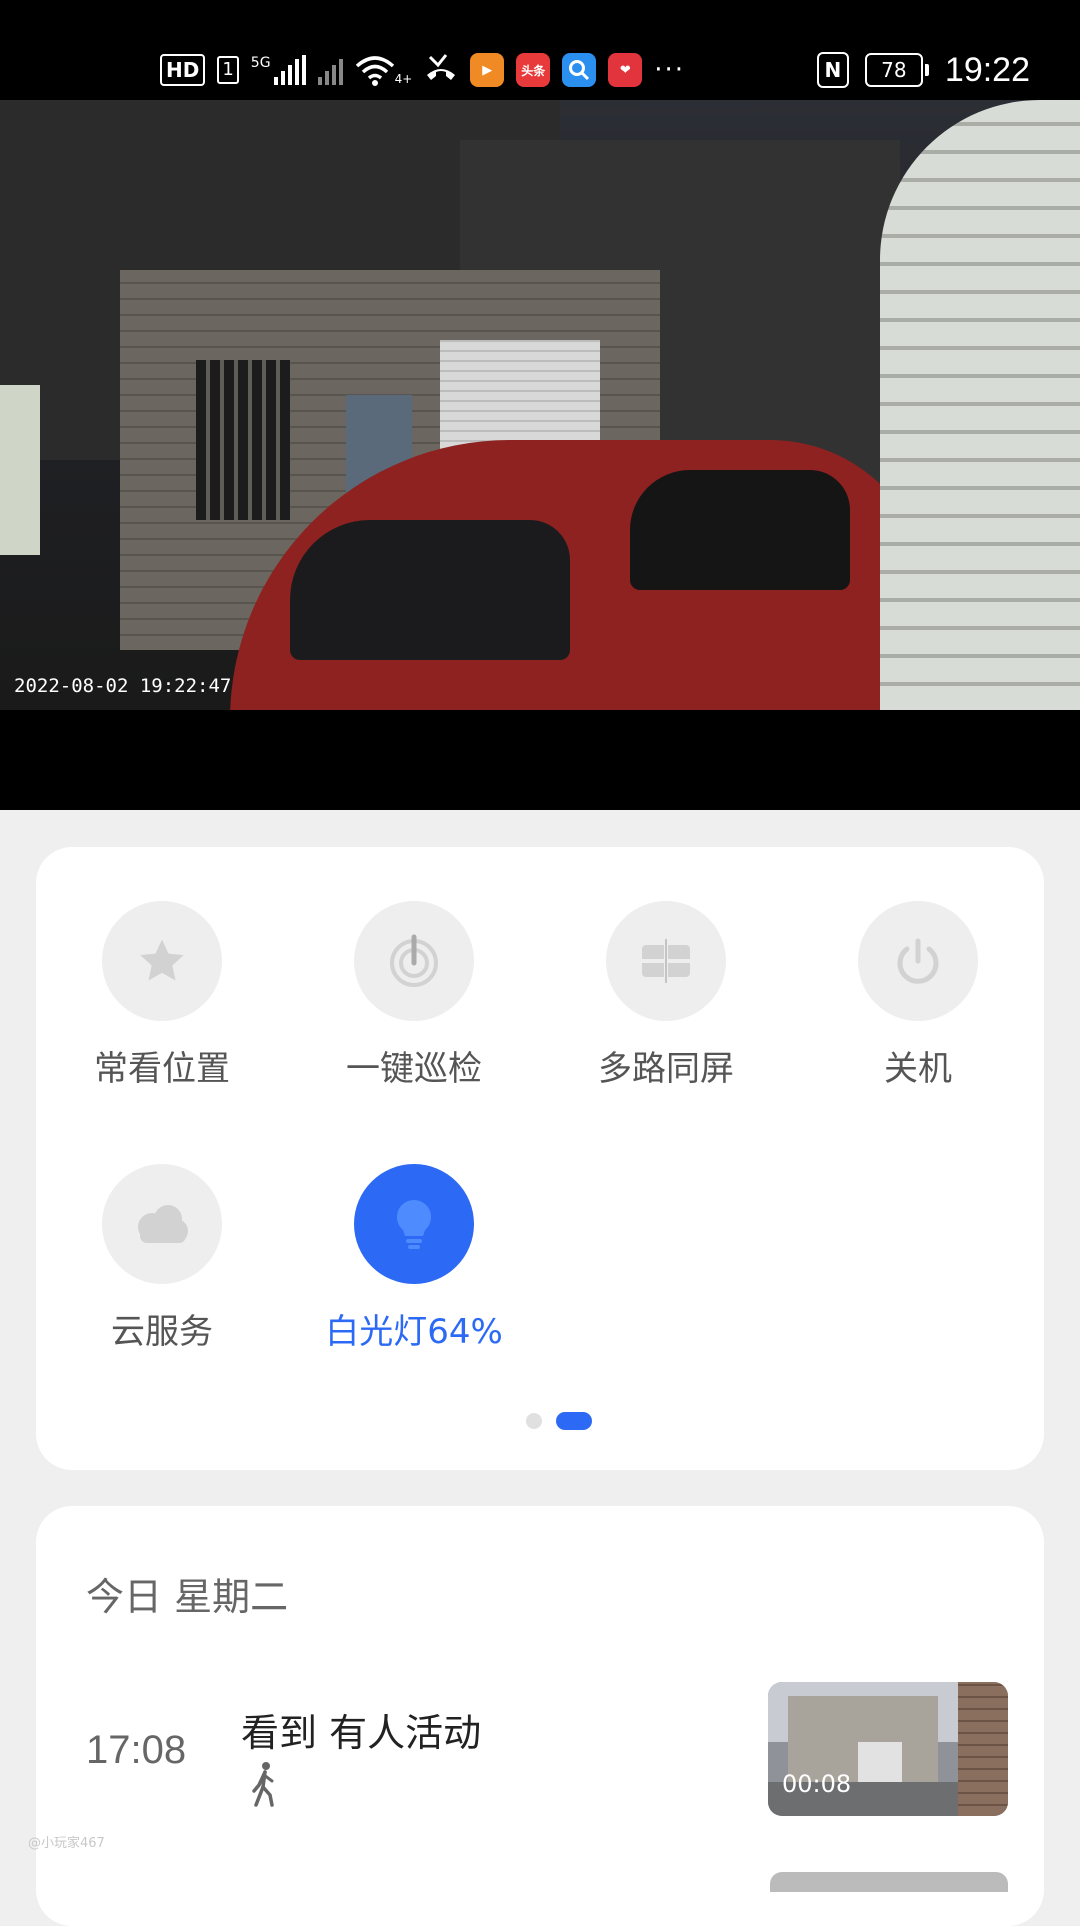 The image size is (1080, 1926). I want to click on multi-screen-button: 多路同屏, so click(666, 995).